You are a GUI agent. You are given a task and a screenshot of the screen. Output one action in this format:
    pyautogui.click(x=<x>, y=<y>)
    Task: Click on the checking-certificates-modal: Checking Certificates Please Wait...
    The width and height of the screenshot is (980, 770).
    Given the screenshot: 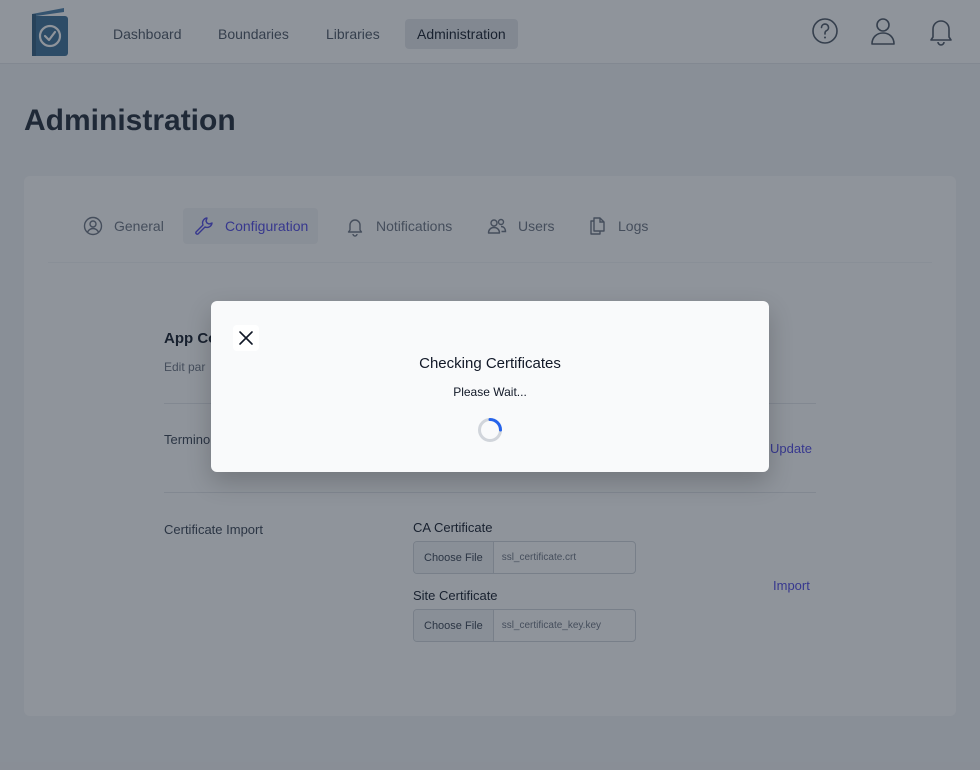 What is the action you would take?
    pyautogui.click(x=490, y=386)
    